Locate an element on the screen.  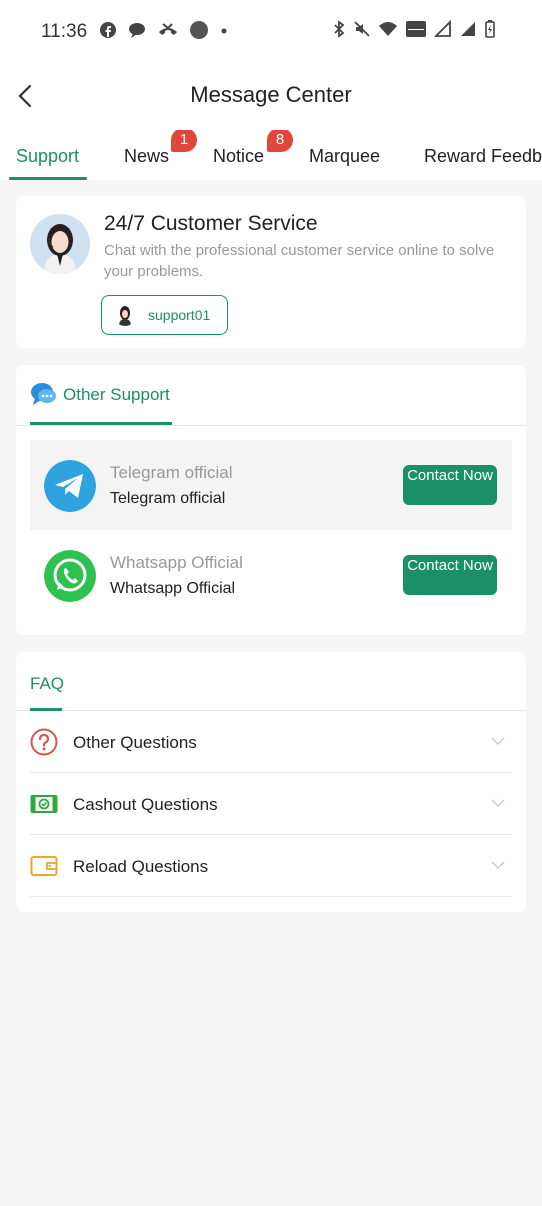
status-left-icons is located at coordinates (164, 30).